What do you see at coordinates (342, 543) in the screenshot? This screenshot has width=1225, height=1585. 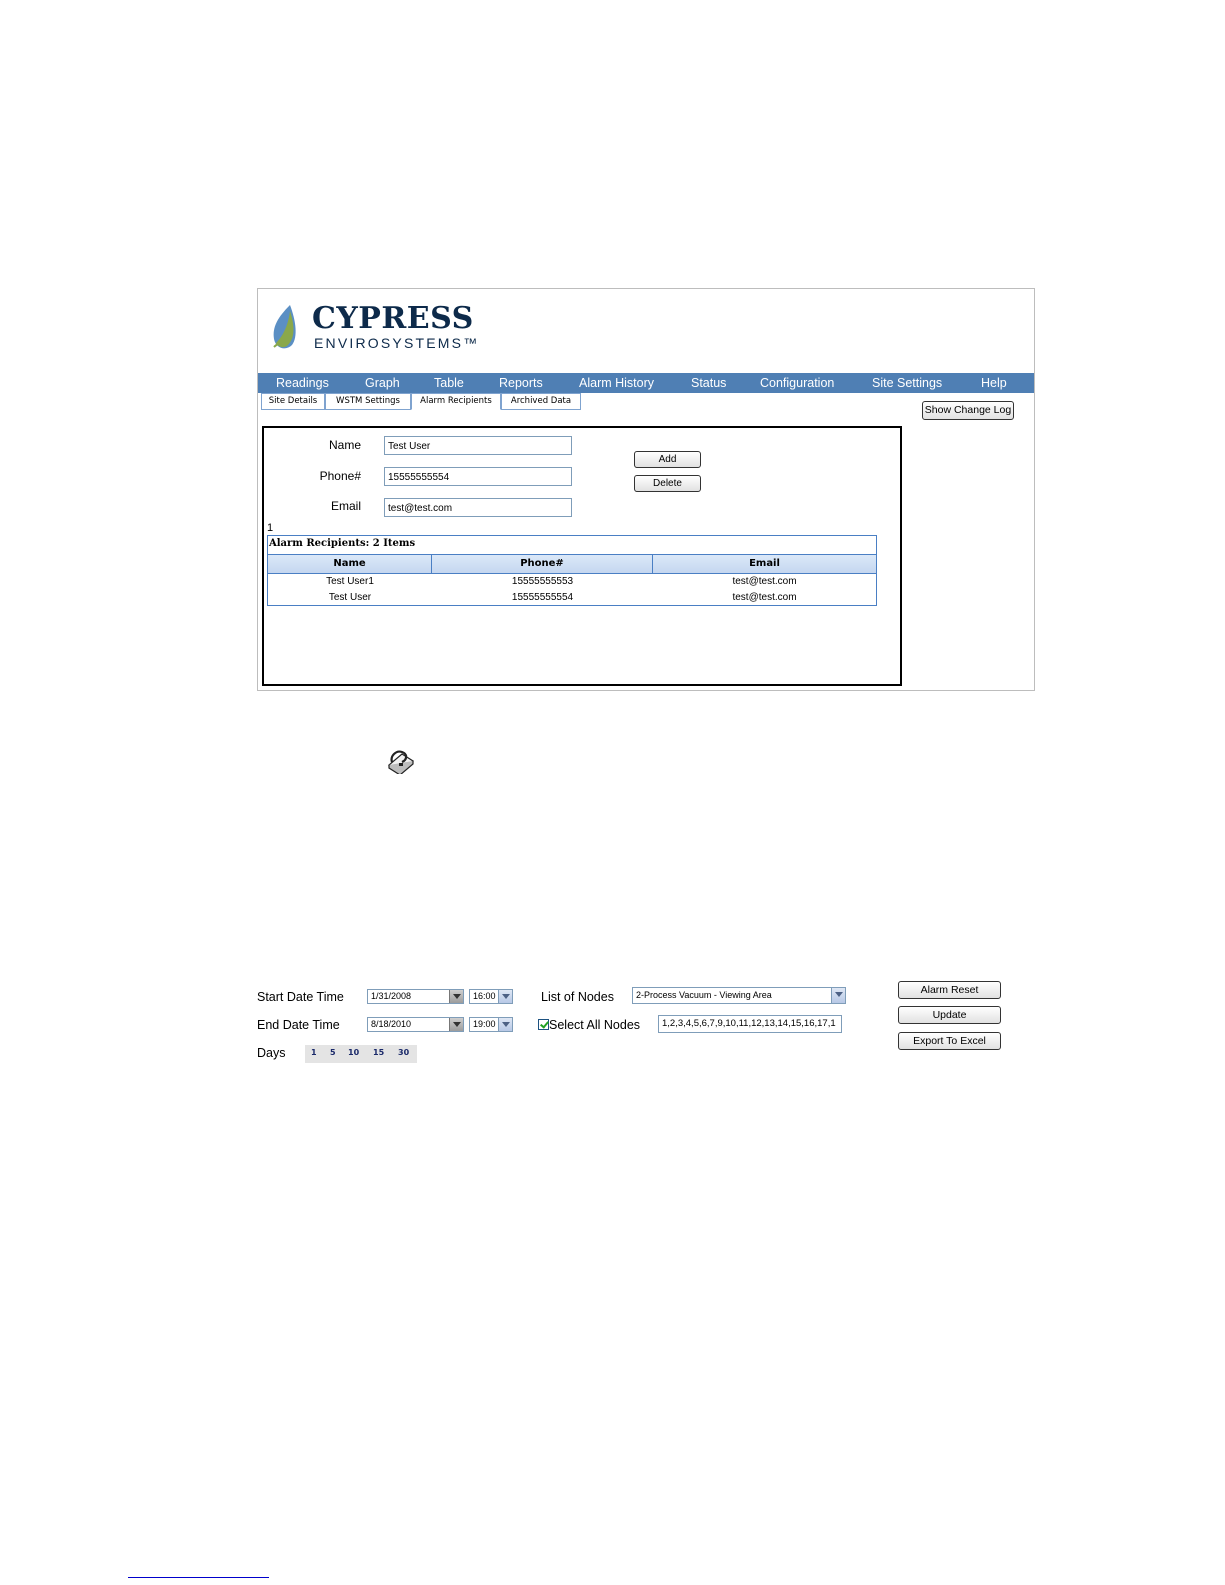 I see `table-caption: Alarm Recipients: 2 Items` at bounding box center [342, 543].